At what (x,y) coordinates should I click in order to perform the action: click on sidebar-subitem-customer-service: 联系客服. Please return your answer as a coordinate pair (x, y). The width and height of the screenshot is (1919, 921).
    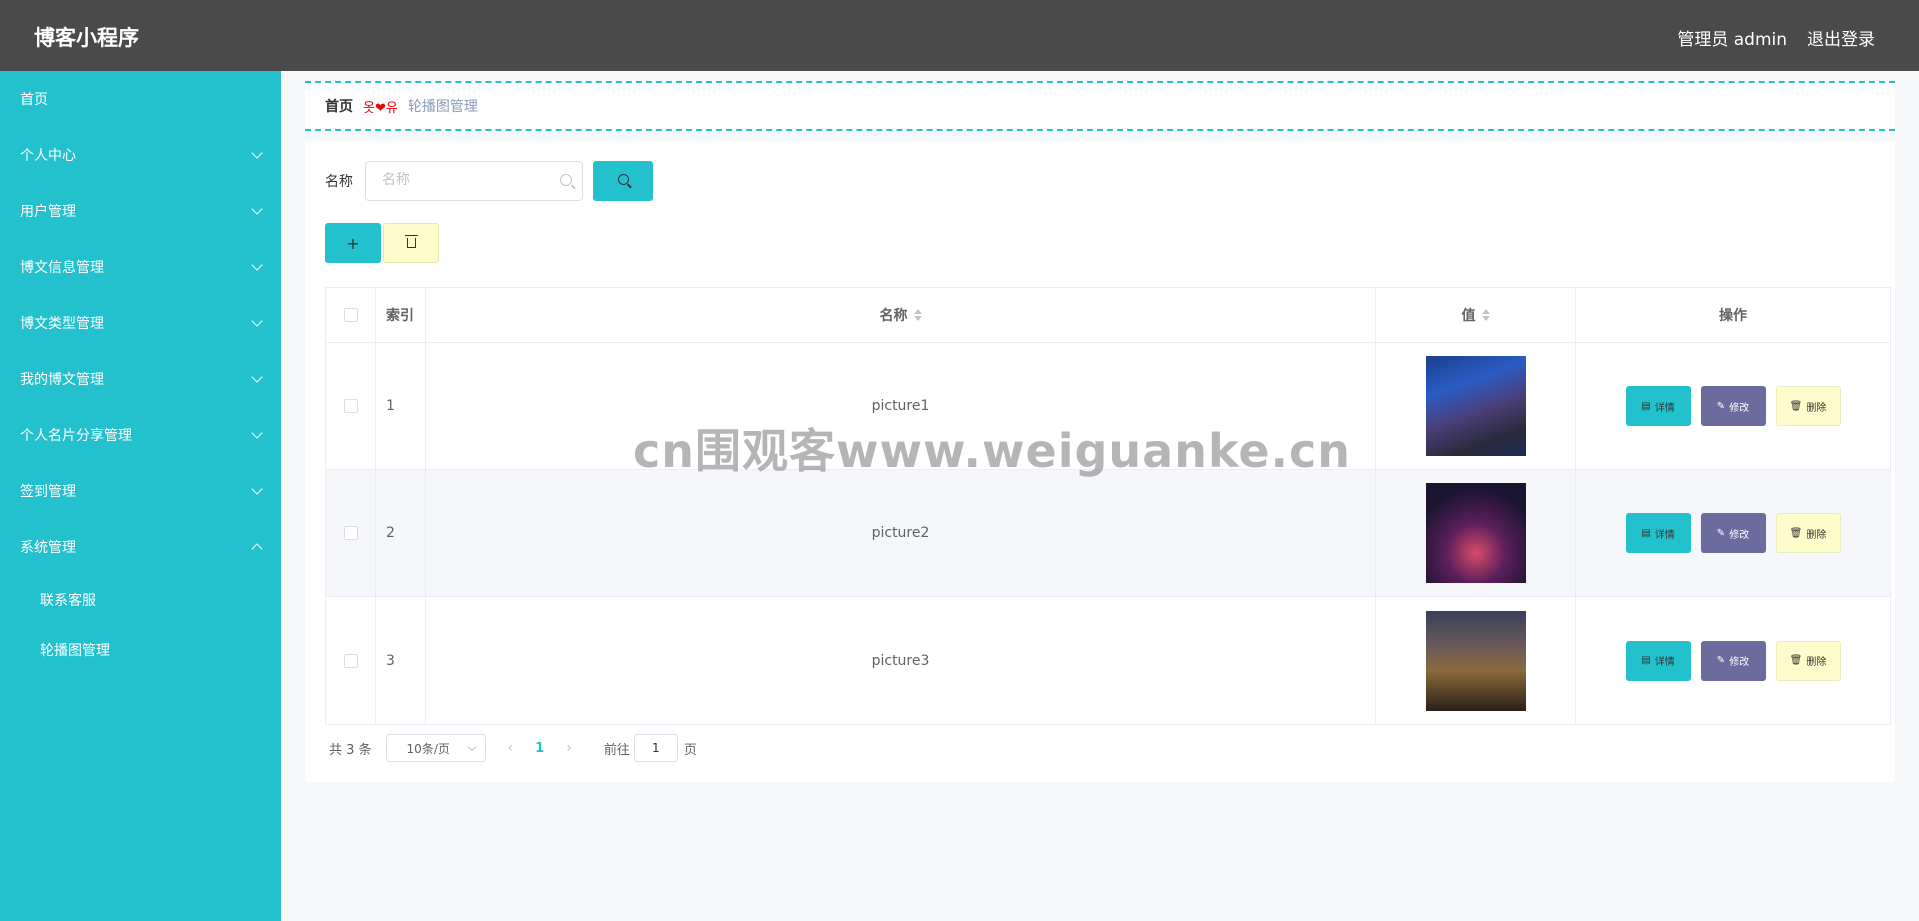
    Looking at the image, I should click on (140, 600).